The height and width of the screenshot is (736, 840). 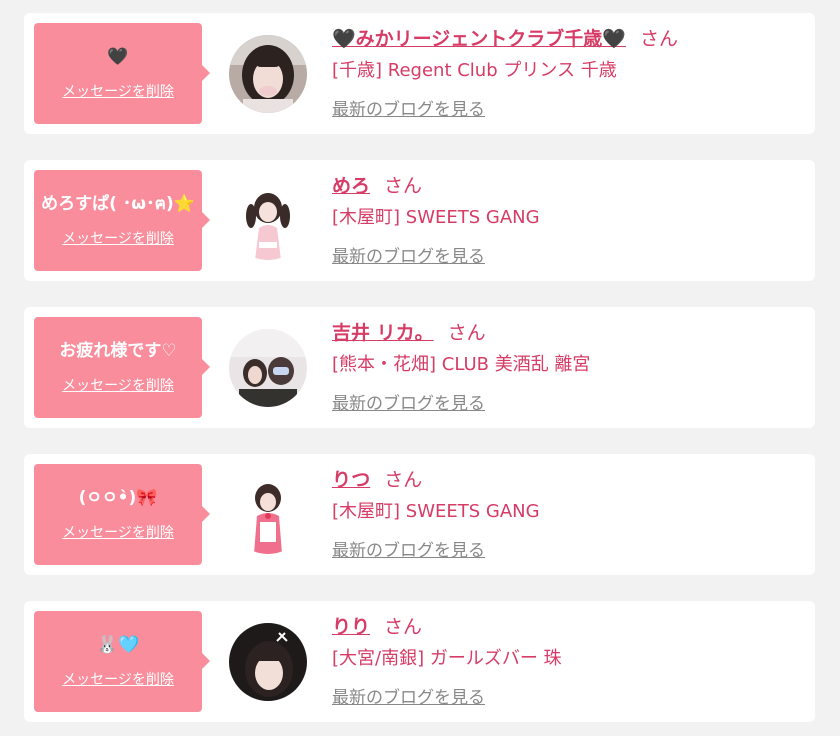 What do you see at coordinates (122, 661) in the screenshot?
I see `message-bubble: 🐰🩵 メッセージを削除` at bounding box center [122, 661].